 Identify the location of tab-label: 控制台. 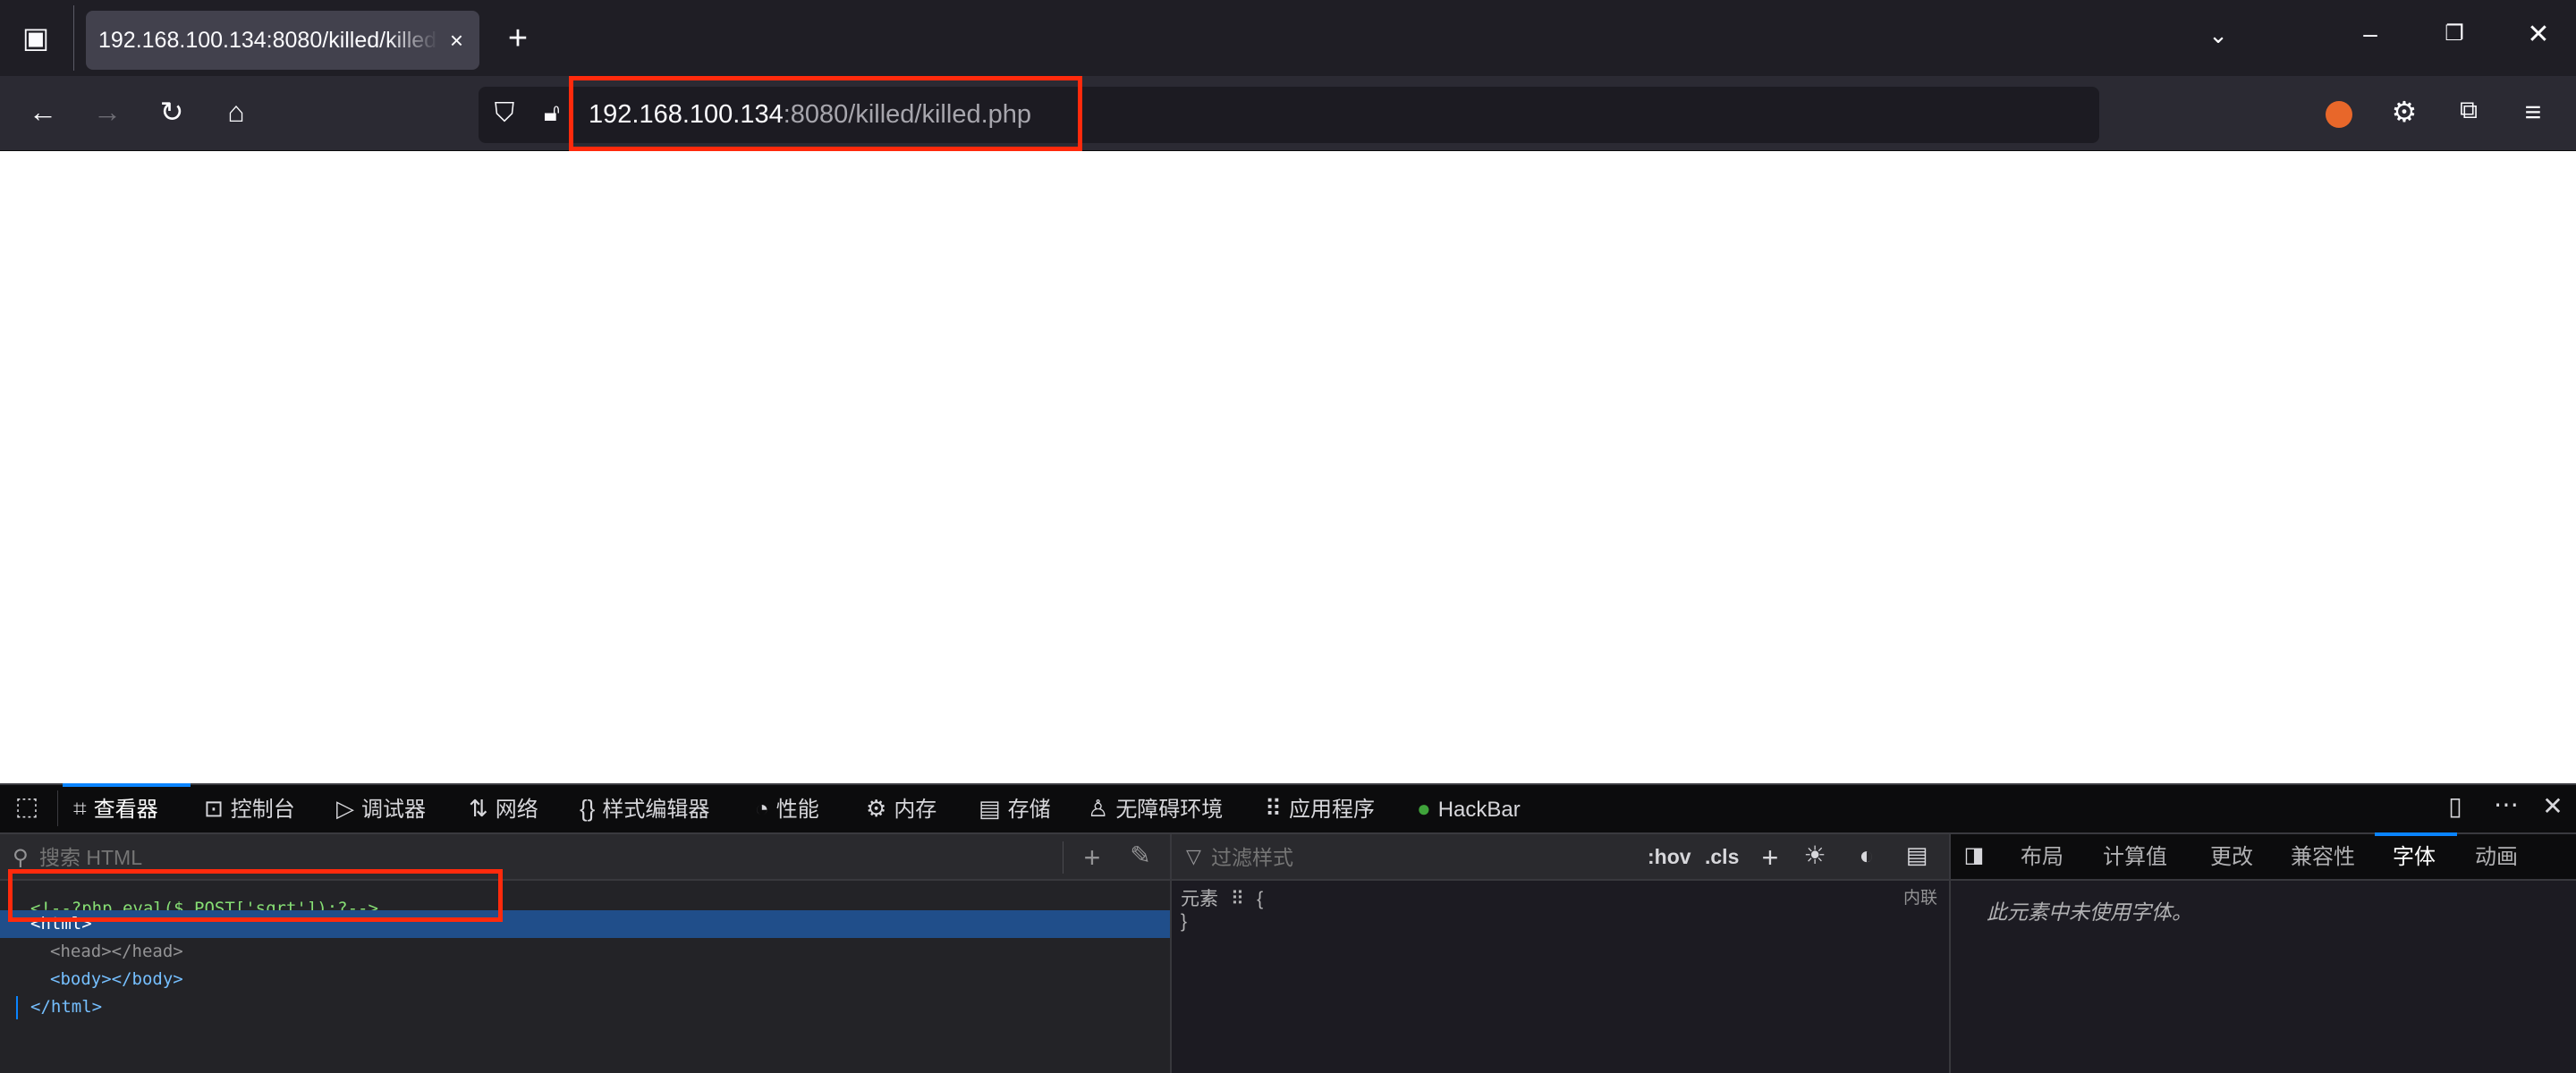
(262, 810).